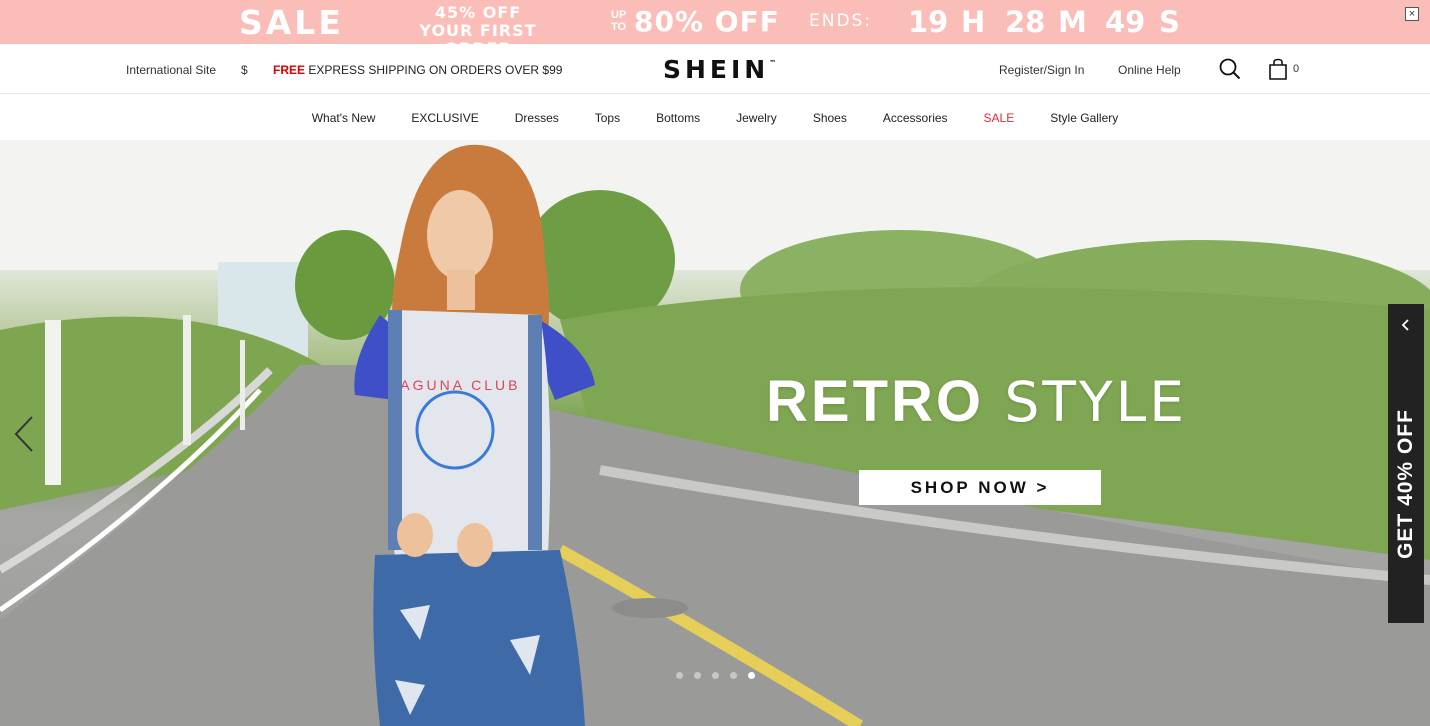  I want to click on hero-headline-light: STYLE, so click(1085, 402).